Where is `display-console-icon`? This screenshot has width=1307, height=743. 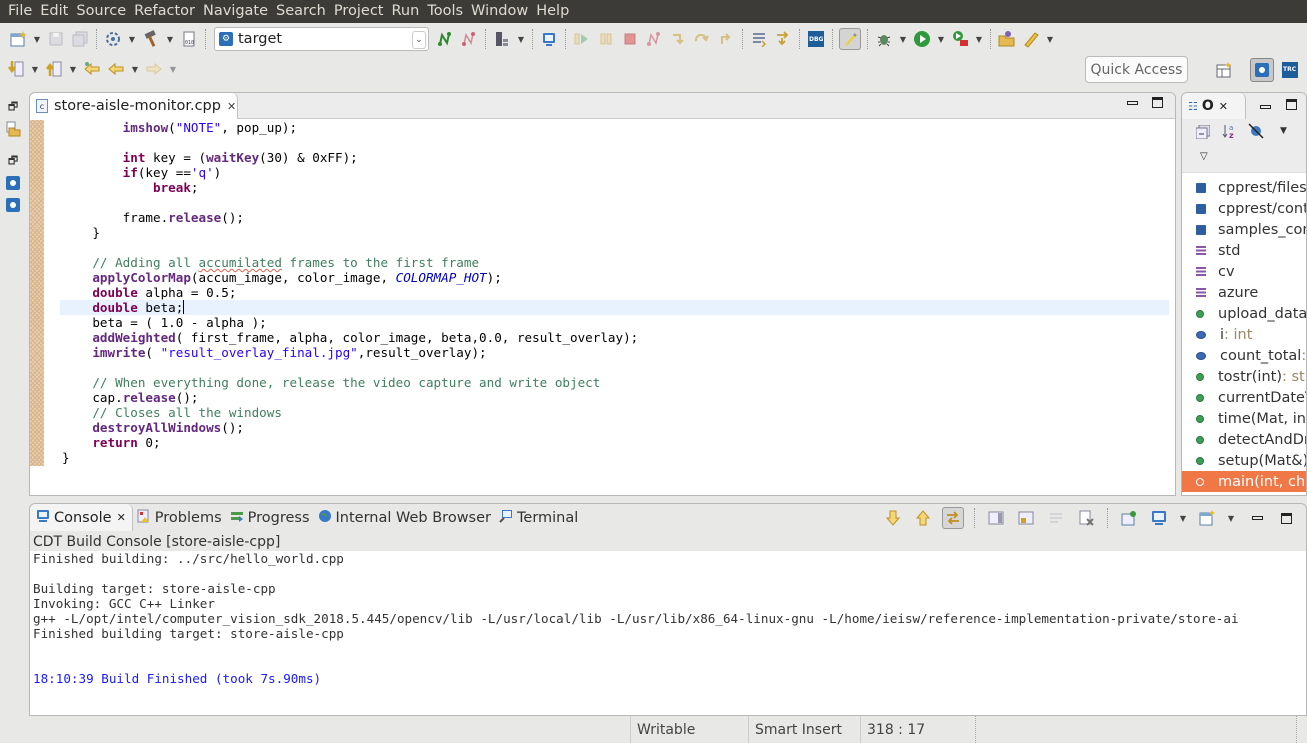
display-console-icon is located at coordinates (1159, 518).